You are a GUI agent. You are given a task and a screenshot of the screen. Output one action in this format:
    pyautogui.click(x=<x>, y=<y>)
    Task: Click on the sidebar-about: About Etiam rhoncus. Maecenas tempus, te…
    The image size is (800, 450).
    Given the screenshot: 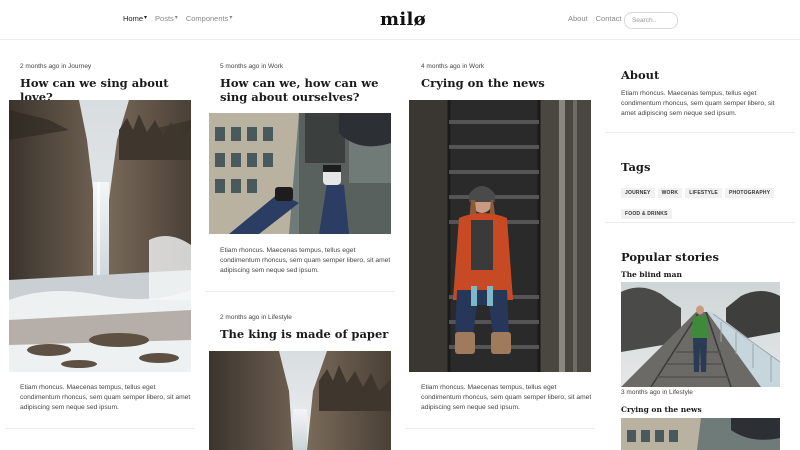 What is the action you would take?
    pyautogui.click(x=703, y=93)
    